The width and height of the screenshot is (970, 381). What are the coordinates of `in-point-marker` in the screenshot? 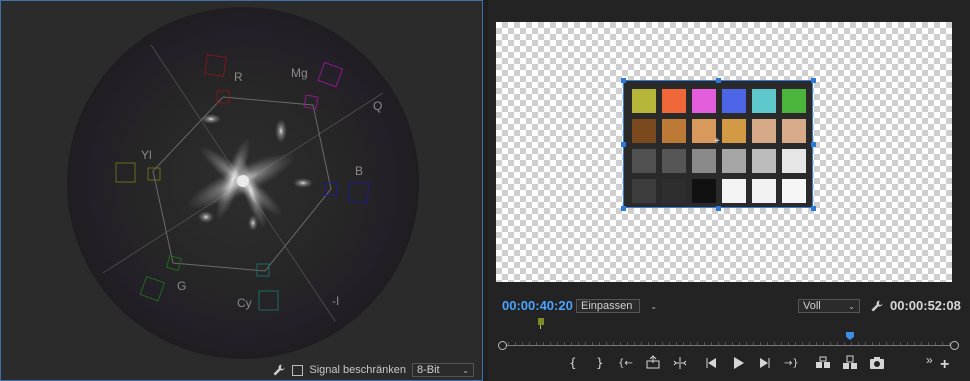 It's located at (541, 321).